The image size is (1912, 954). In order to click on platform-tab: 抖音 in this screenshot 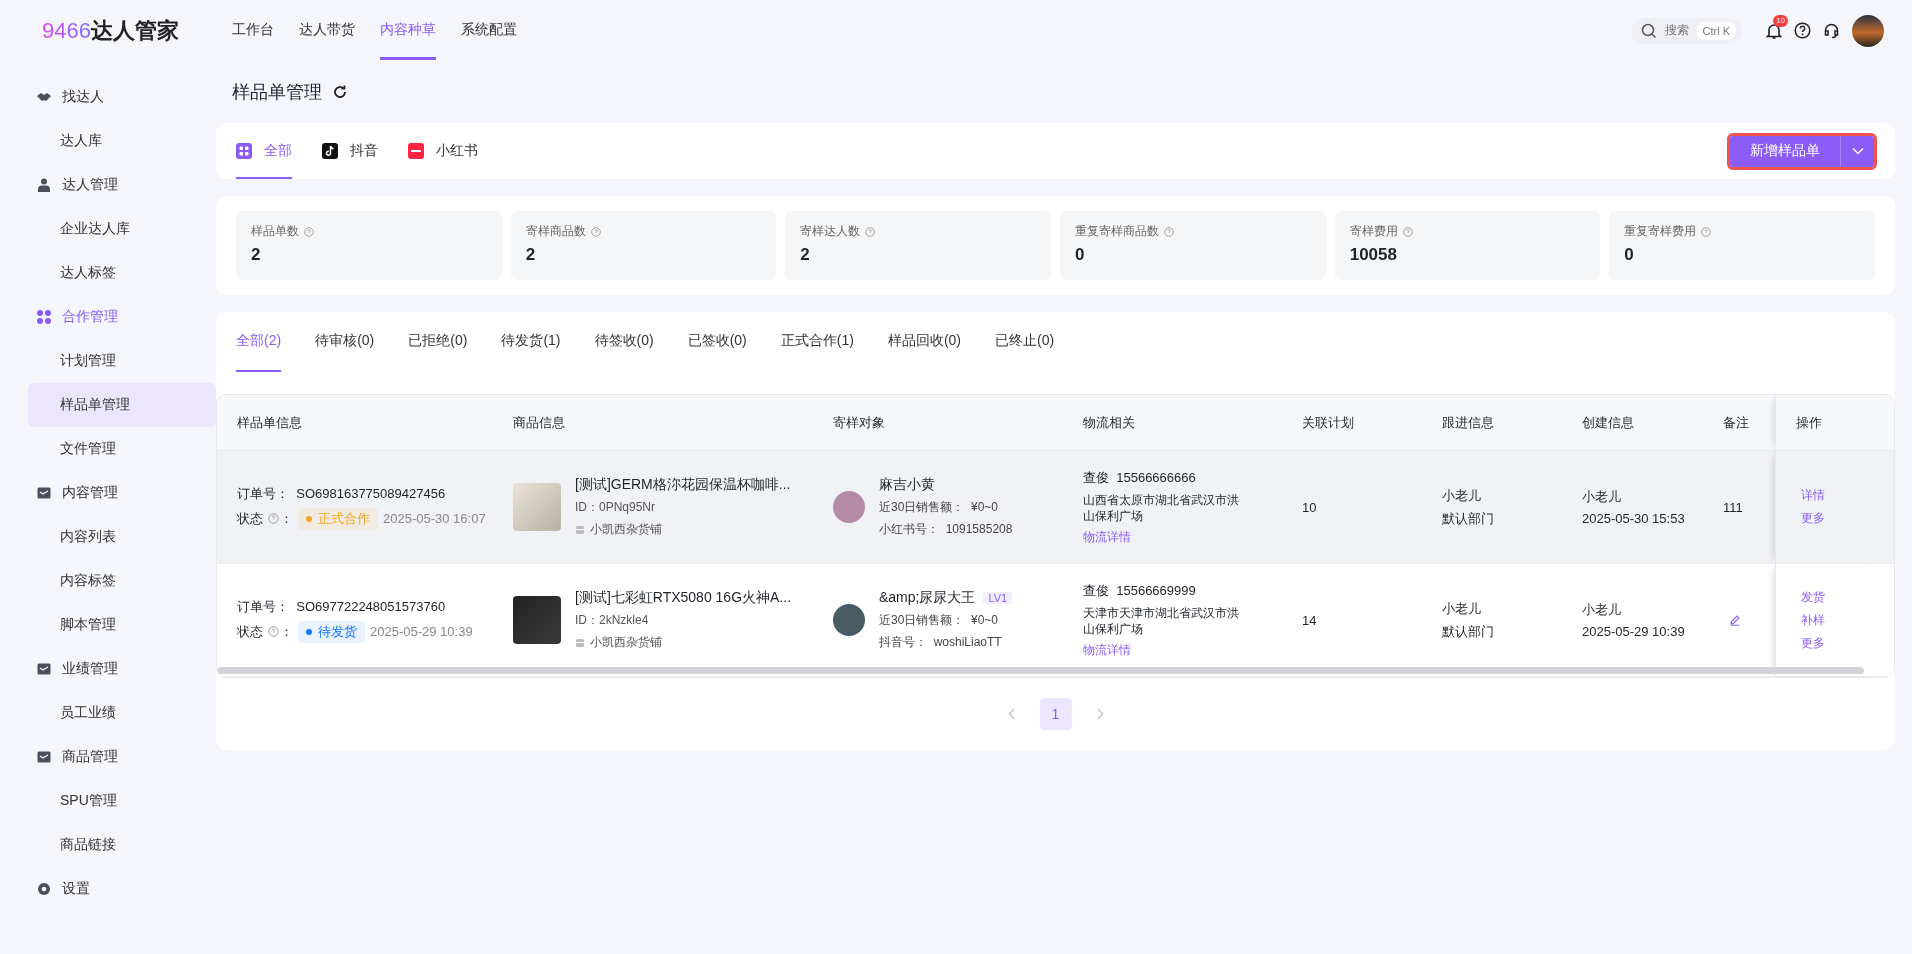, I will do `click(350, 151)`.